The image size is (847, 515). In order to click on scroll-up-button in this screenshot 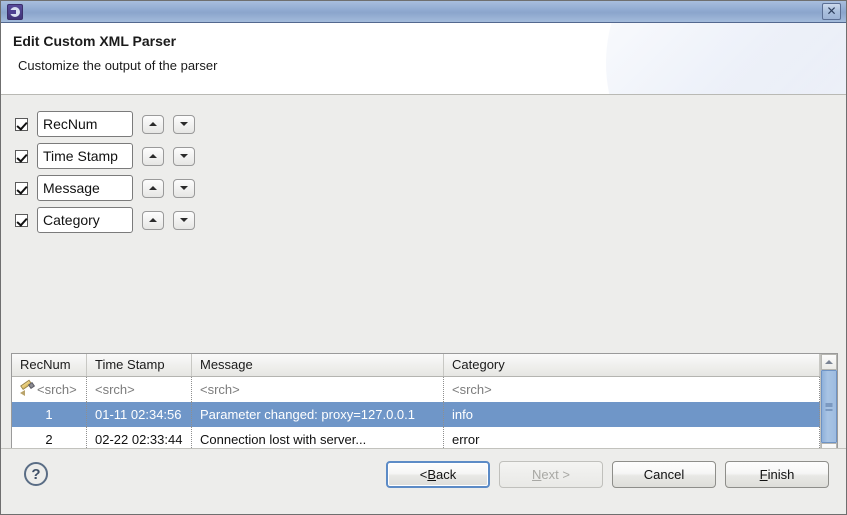, I will do `click(829, 362)`.